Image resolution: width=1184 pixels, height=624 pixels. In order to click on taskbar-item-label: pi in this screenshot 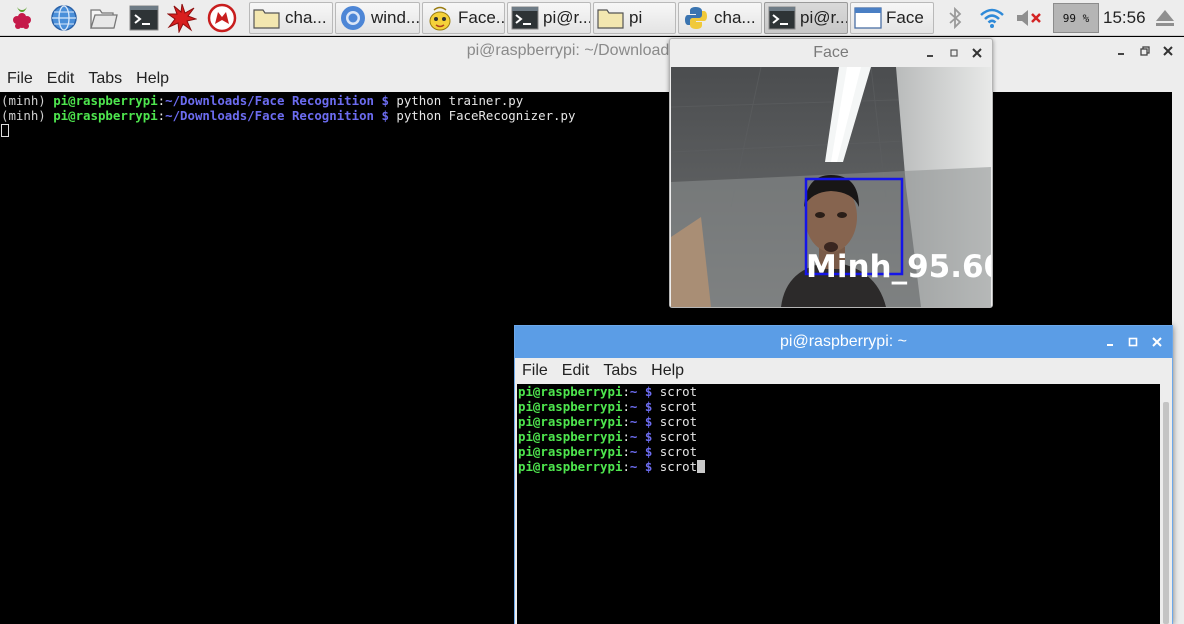, I will do `click(636, 17)`.